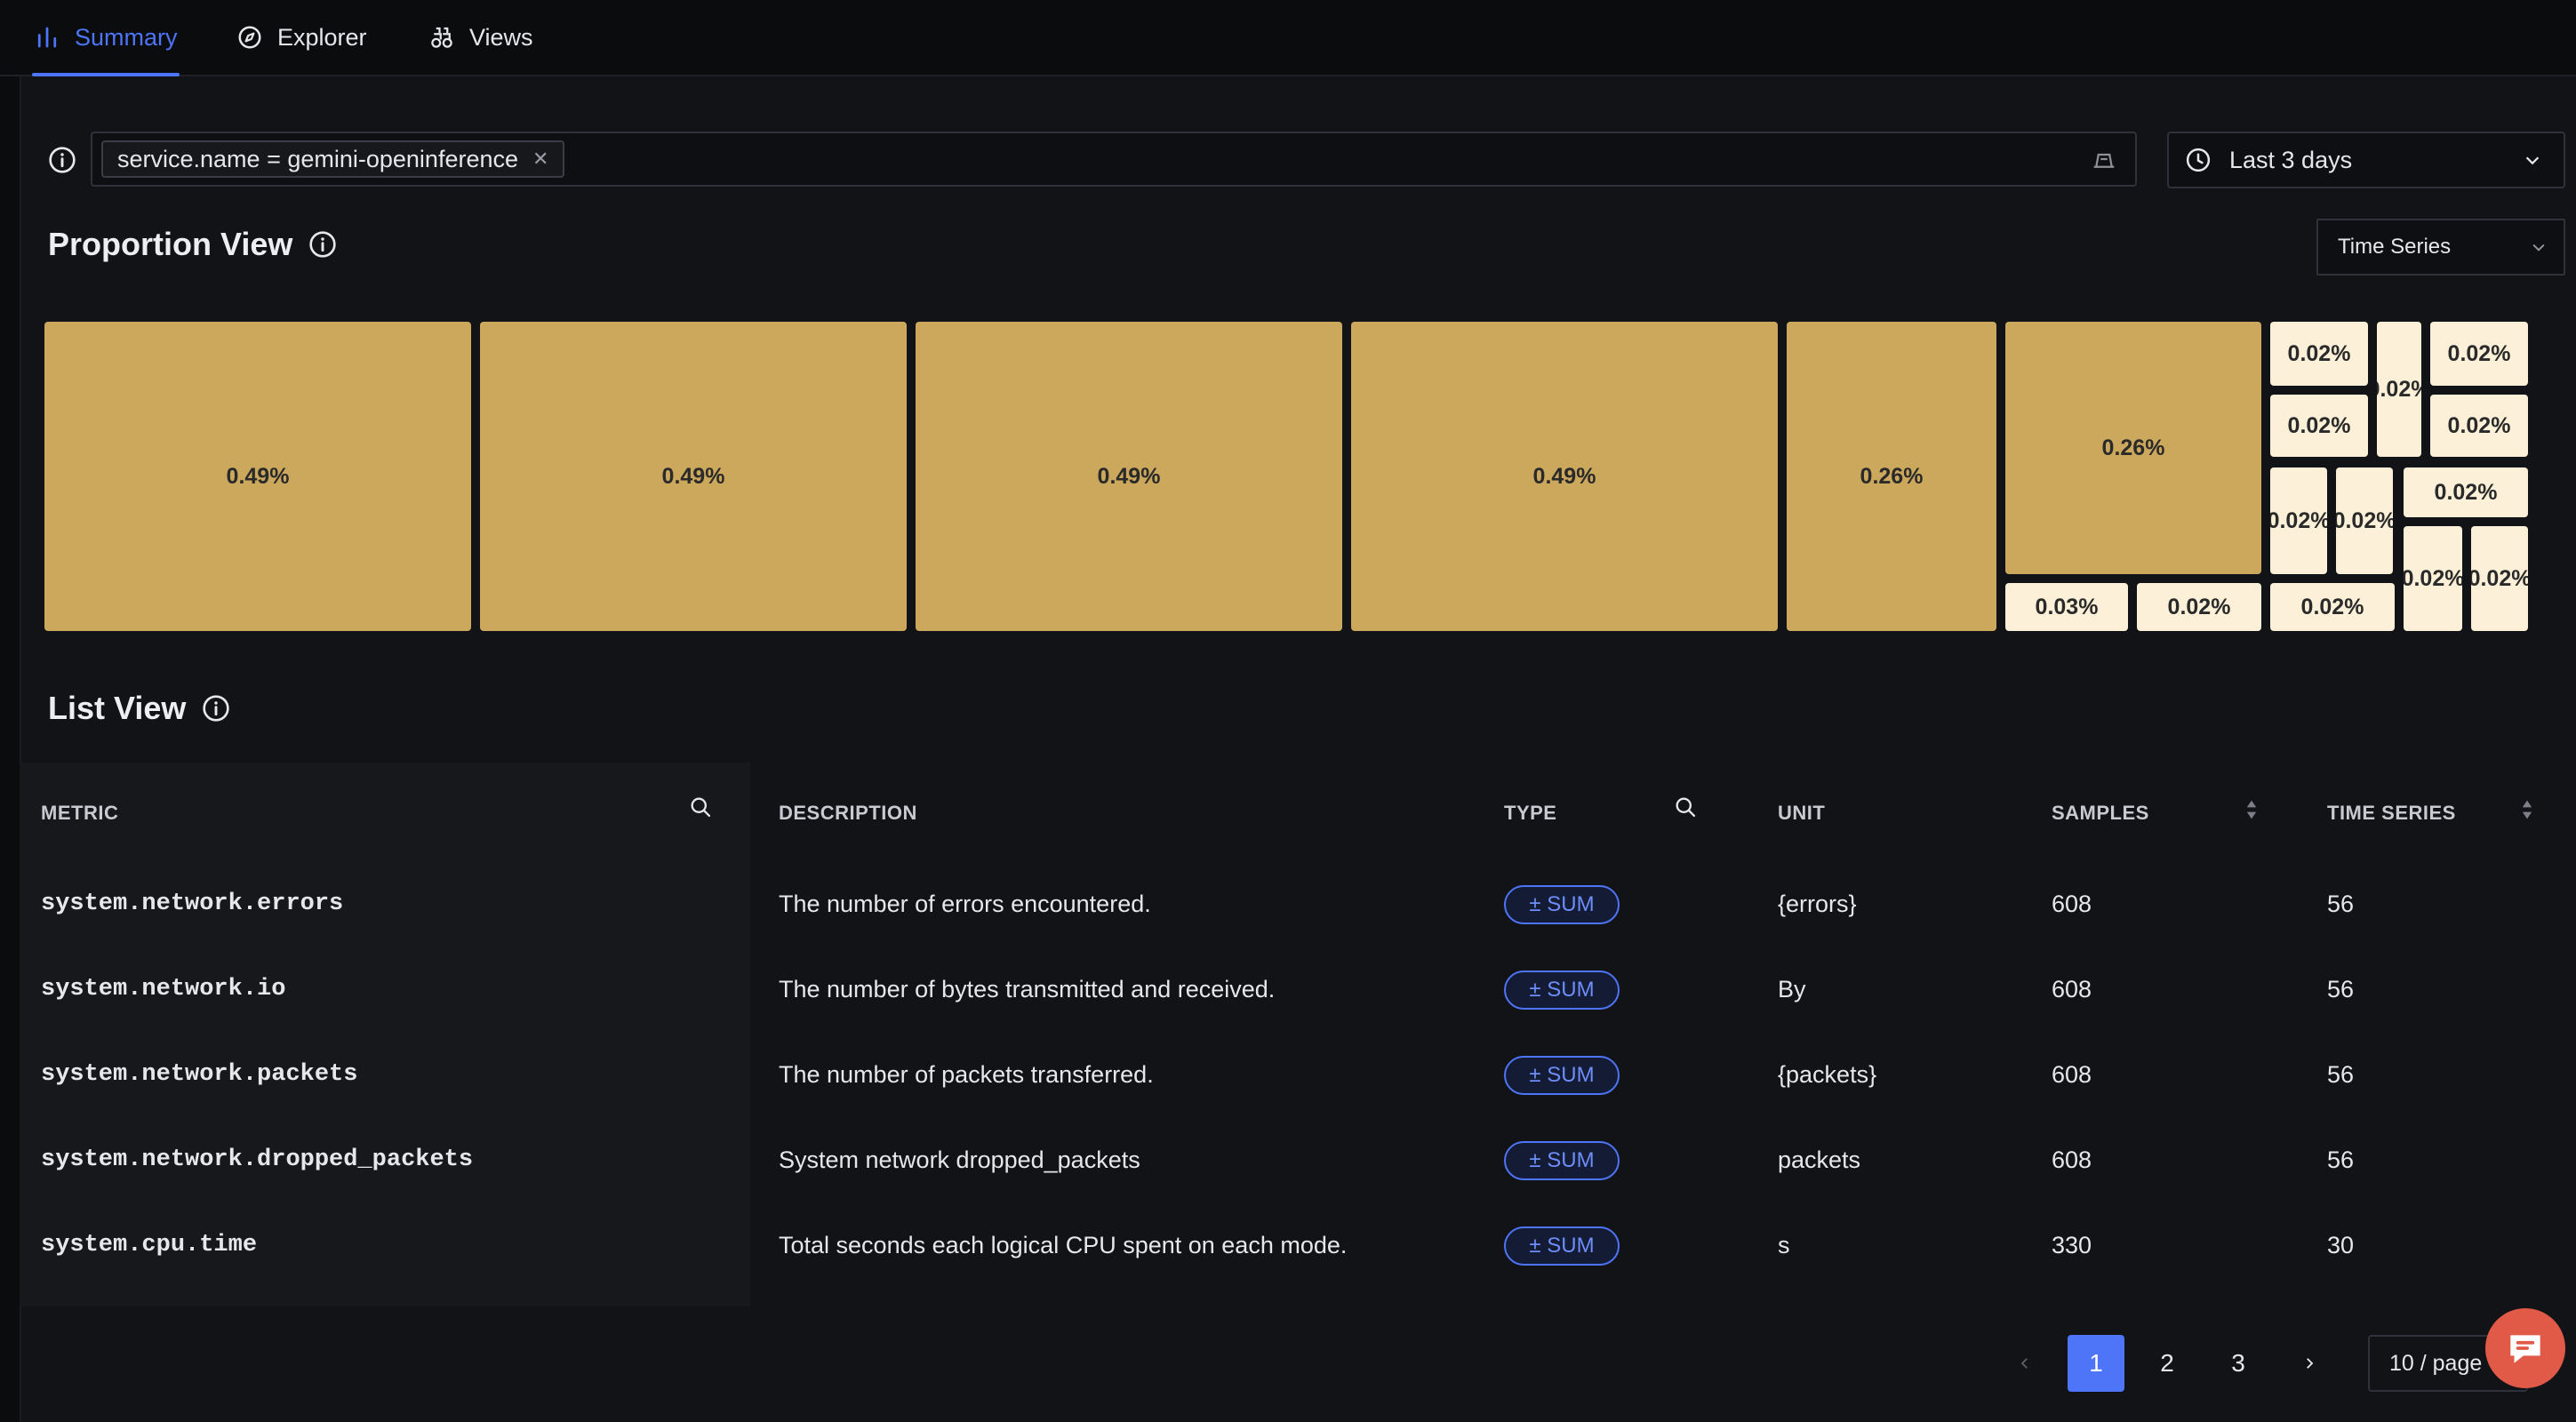 The image size is (2576, 1422). I want to click on table-row-description: The number of errors encountered., so click(965, 904).